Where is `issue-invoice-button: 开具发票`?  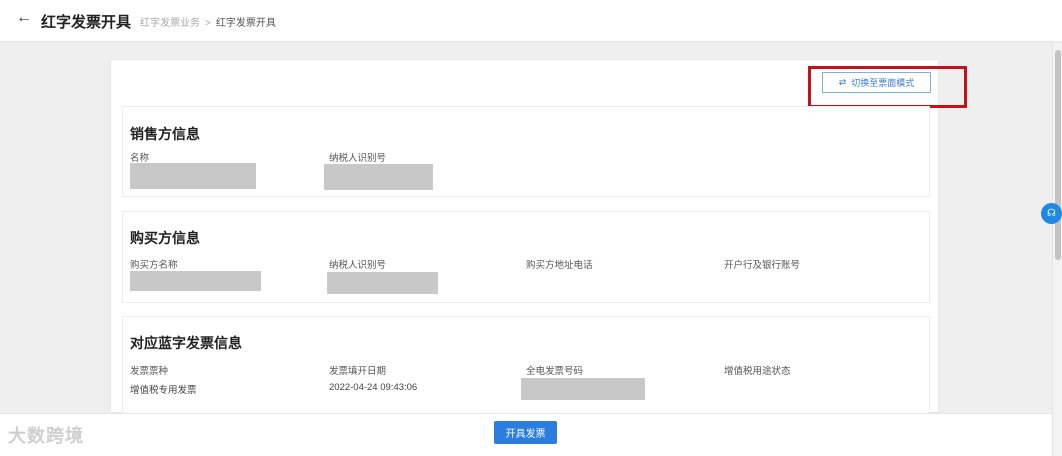
issue-invoice-button: 开具发票 is located at coordinates (525, 432).